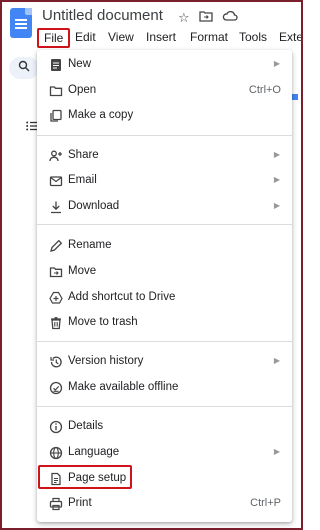  Describe the element at coordinates (164, 116) in the screenshot. I see `menu-item-make-a-copy: Make a copy` at that location.